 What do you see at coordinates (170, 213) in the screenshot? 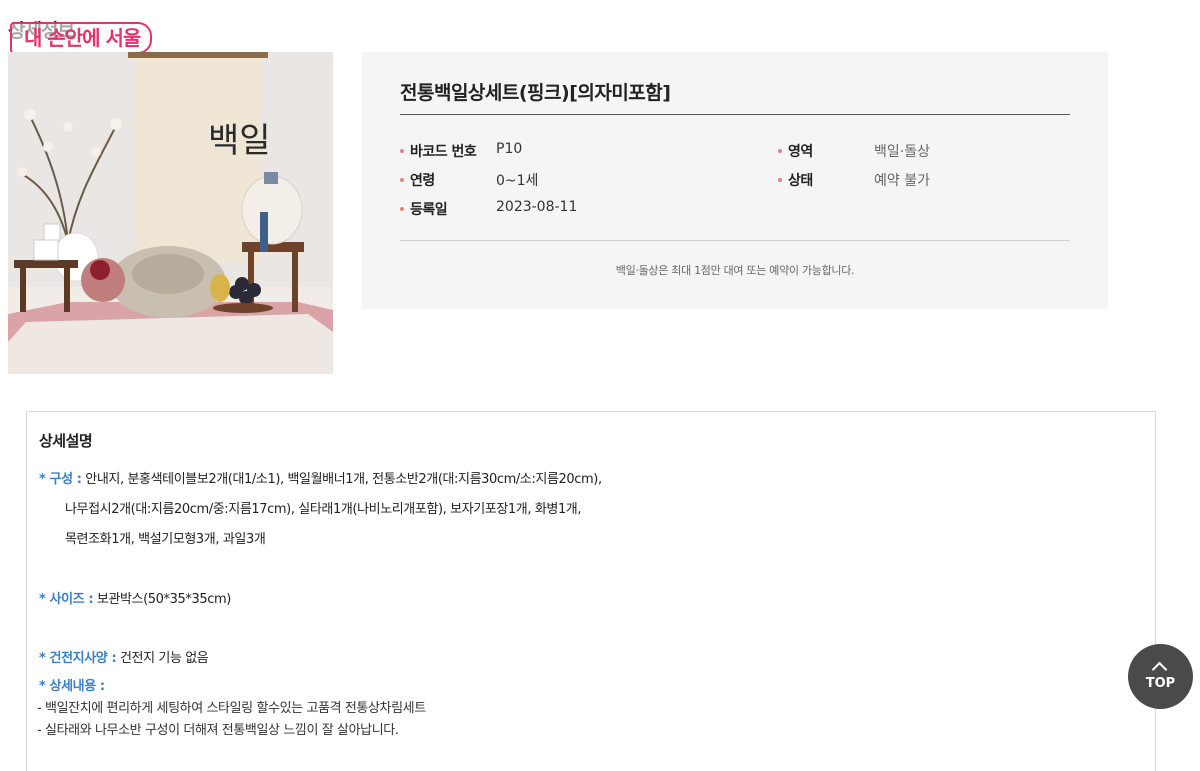
I see `product-photo: 백일` at bounding box center [170, 213].